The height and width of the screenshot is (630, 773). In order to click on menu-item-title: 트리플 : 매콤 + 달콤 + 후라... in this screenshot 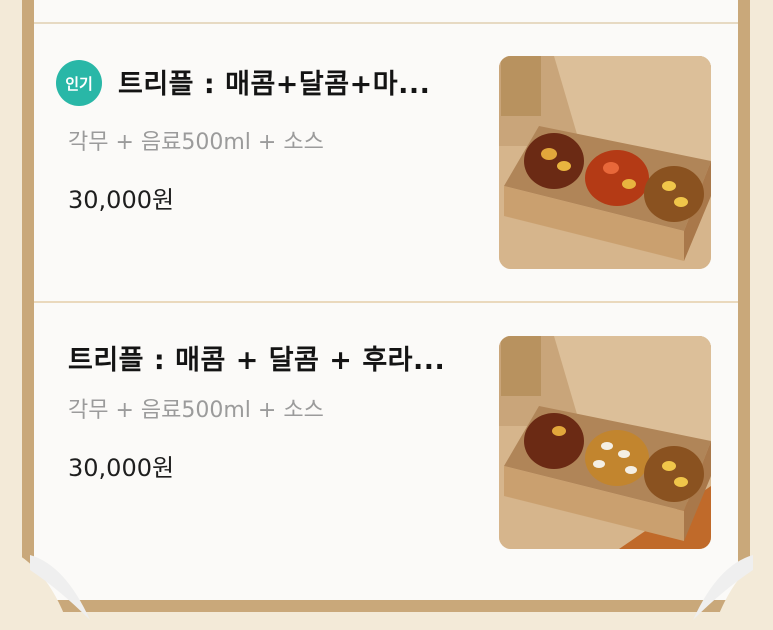, I will do `click(257, 360)`.